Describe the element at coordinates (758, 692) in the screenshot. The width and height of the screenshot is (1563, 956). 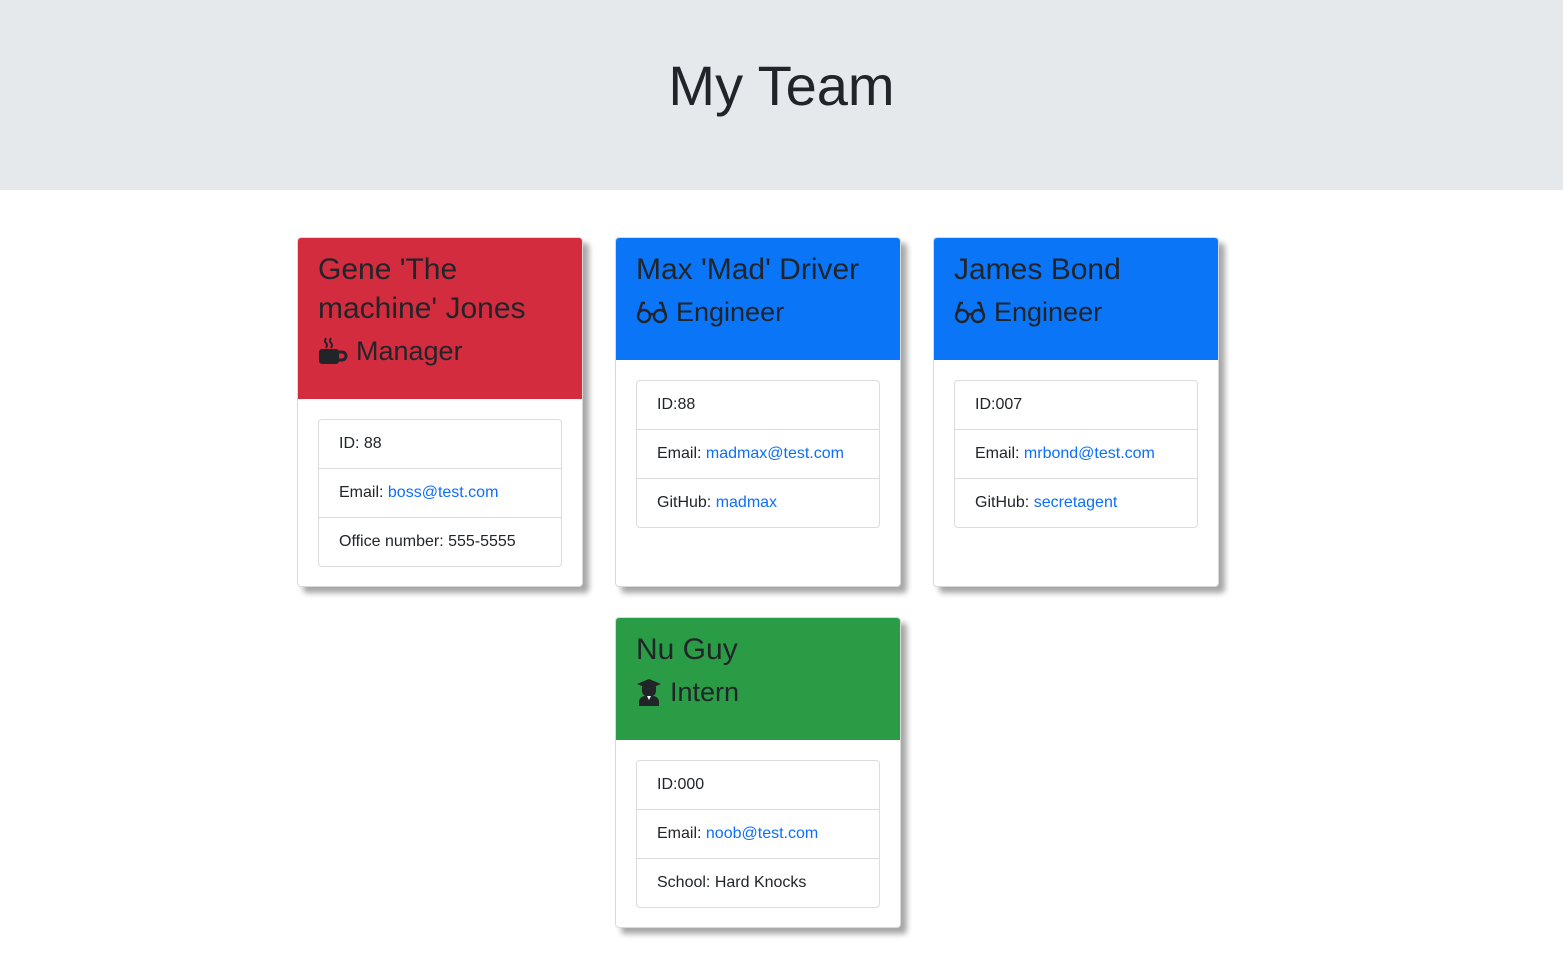
I see `employee-role: Intern` at that location.